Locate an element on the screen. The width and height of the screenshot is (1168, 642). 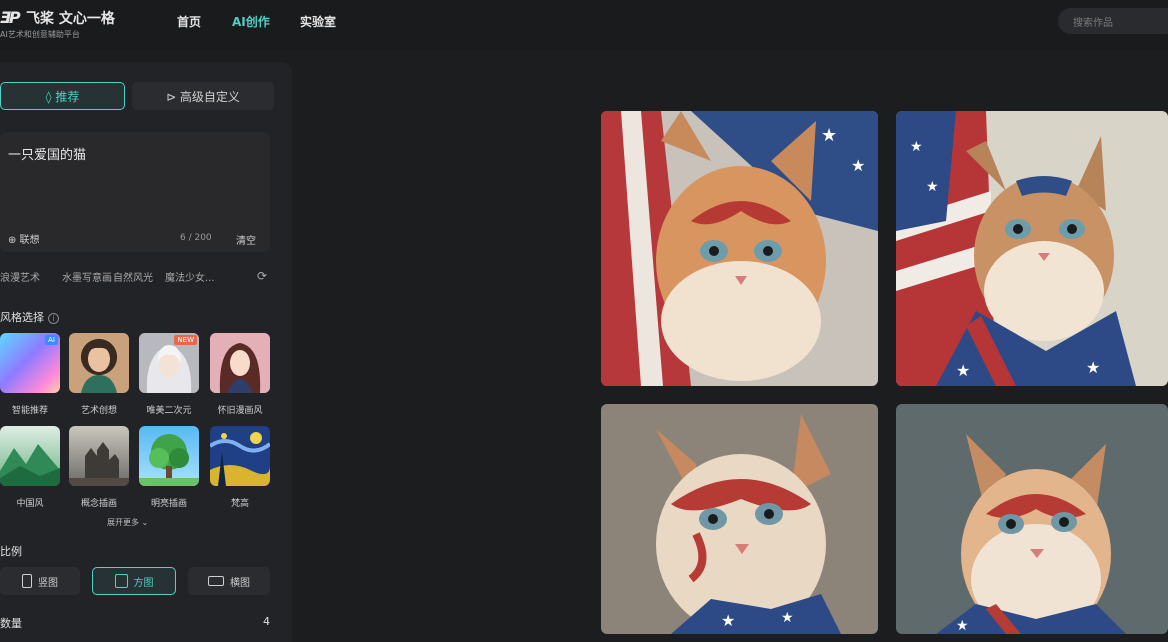
style-card-van-gogh is located at coordinates (240, 456).